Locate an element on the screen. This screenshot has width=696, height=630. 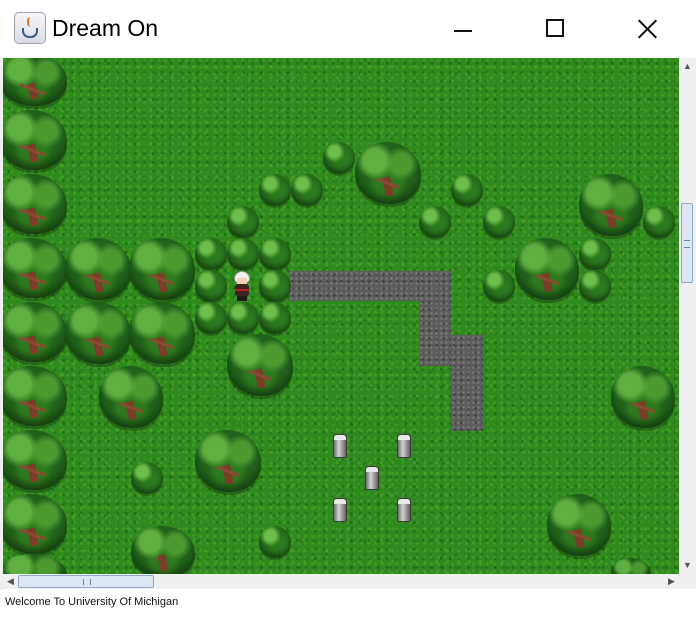
horizontal-scrollbar: ◀ ▶ is located at coordinates (341, 581).